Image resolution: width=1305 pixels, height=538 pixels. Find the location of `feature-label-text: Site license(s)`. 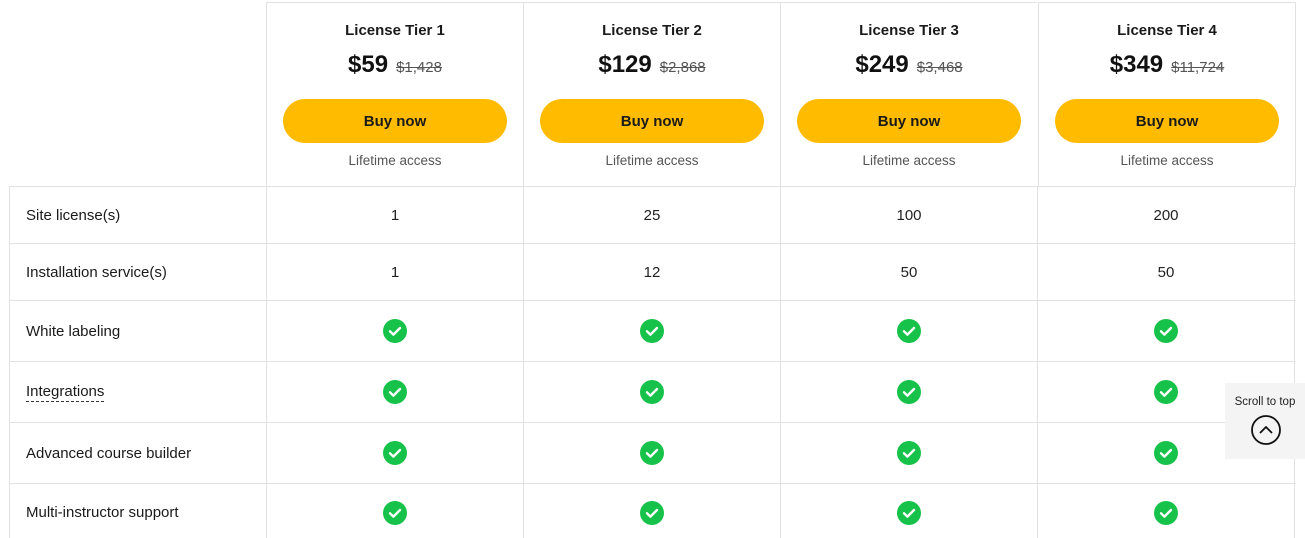

feature-label-text: Site license(s) is located at coordinates (73, 215).